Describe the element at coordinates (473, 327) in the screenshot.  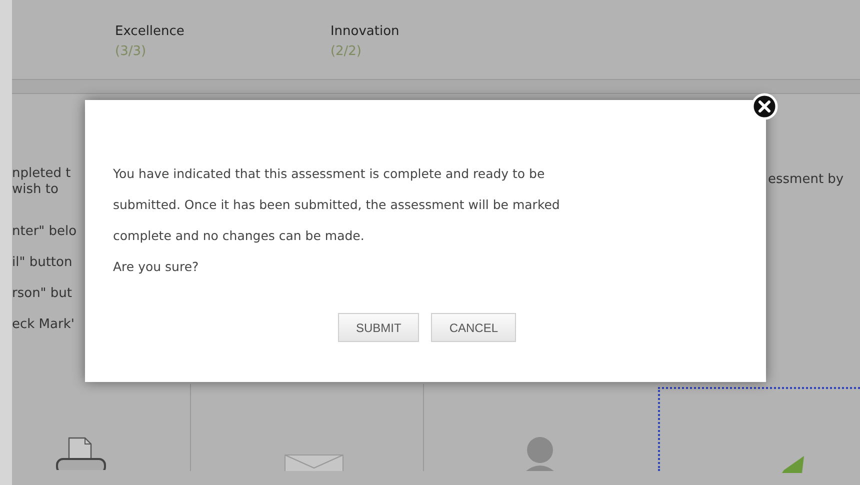
I see `dialog-button: CANCEL` at that location.